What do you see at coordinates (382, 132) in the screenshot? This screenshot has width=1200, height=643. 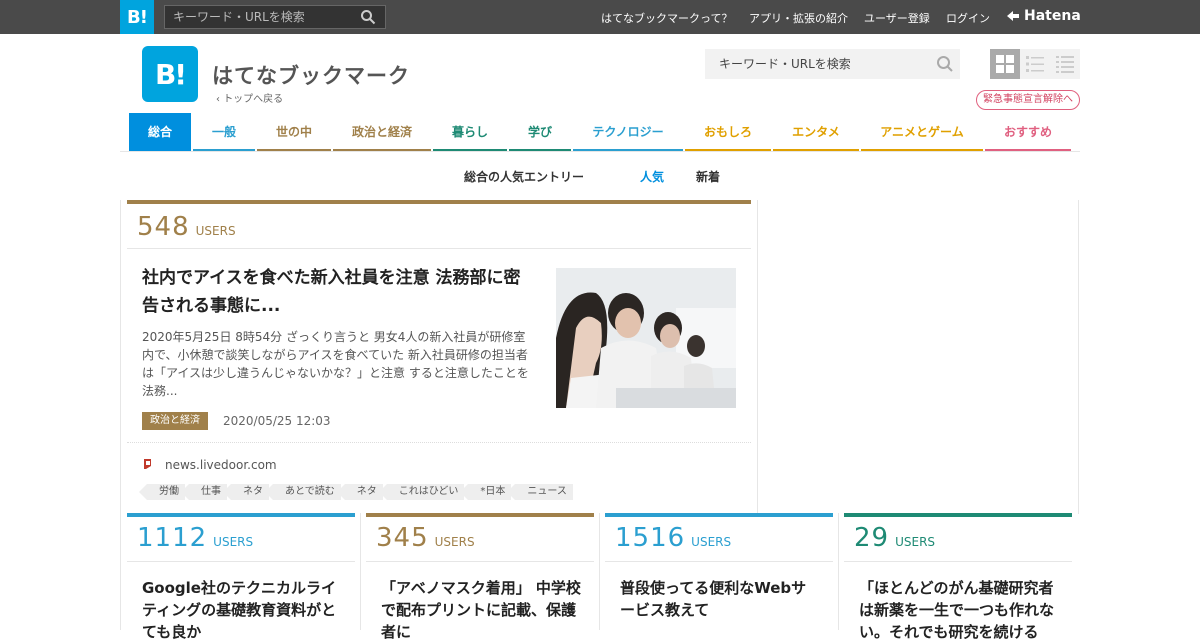 I see `tab-politics: 政治と経済` at bounding box center [382, 132].